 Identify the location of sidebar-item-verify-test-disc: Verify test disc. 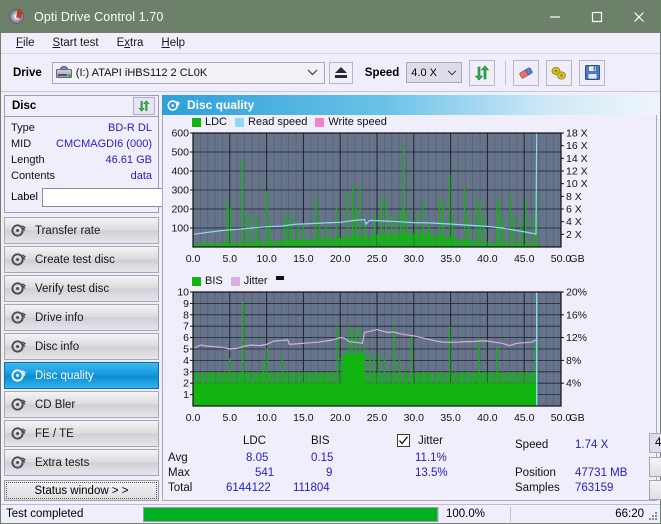
(81, 288).